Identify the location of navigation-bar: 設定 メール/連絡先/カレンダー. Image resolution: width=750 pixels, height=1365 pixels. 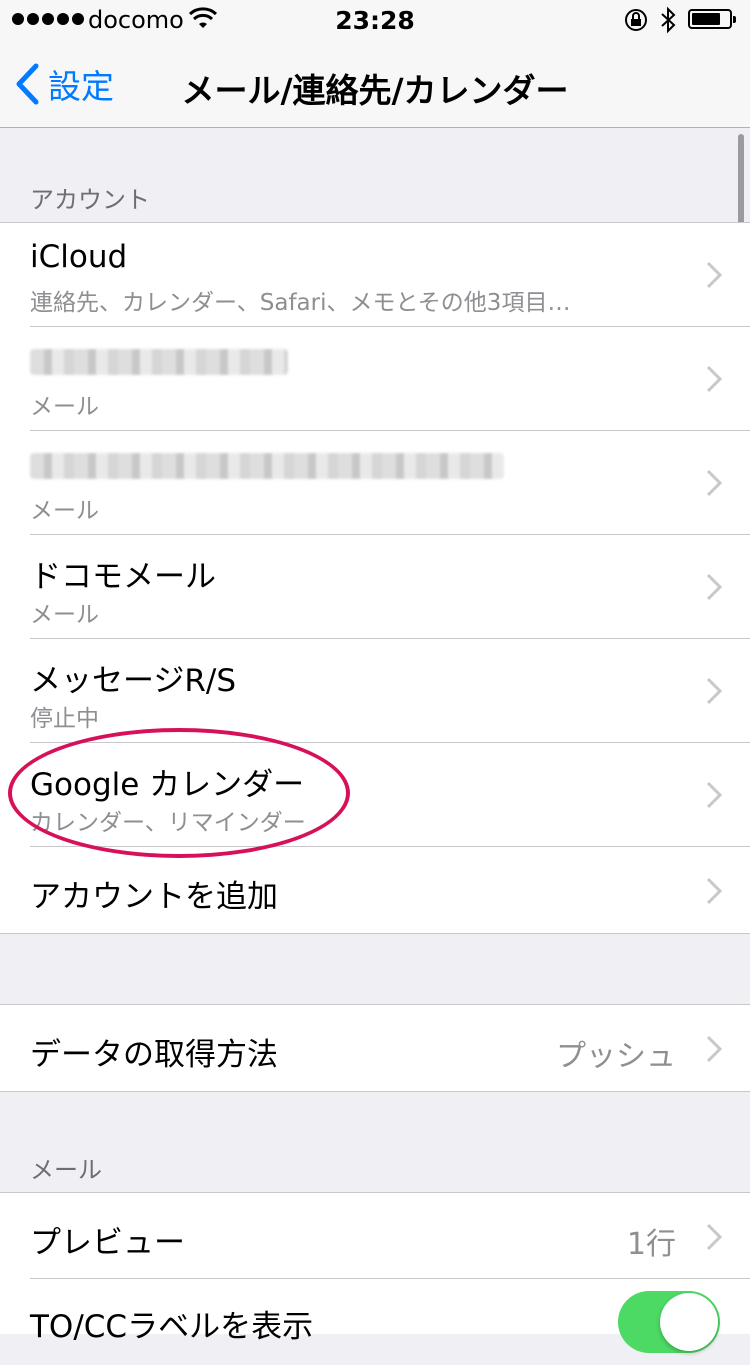
(375, 84).